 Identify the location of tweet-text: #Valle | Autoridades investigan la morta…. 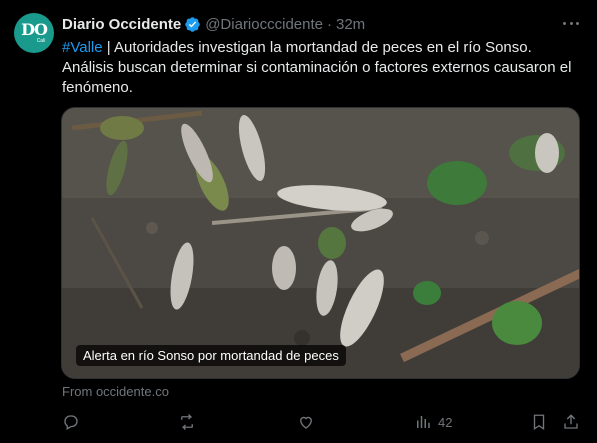
(322, 68).